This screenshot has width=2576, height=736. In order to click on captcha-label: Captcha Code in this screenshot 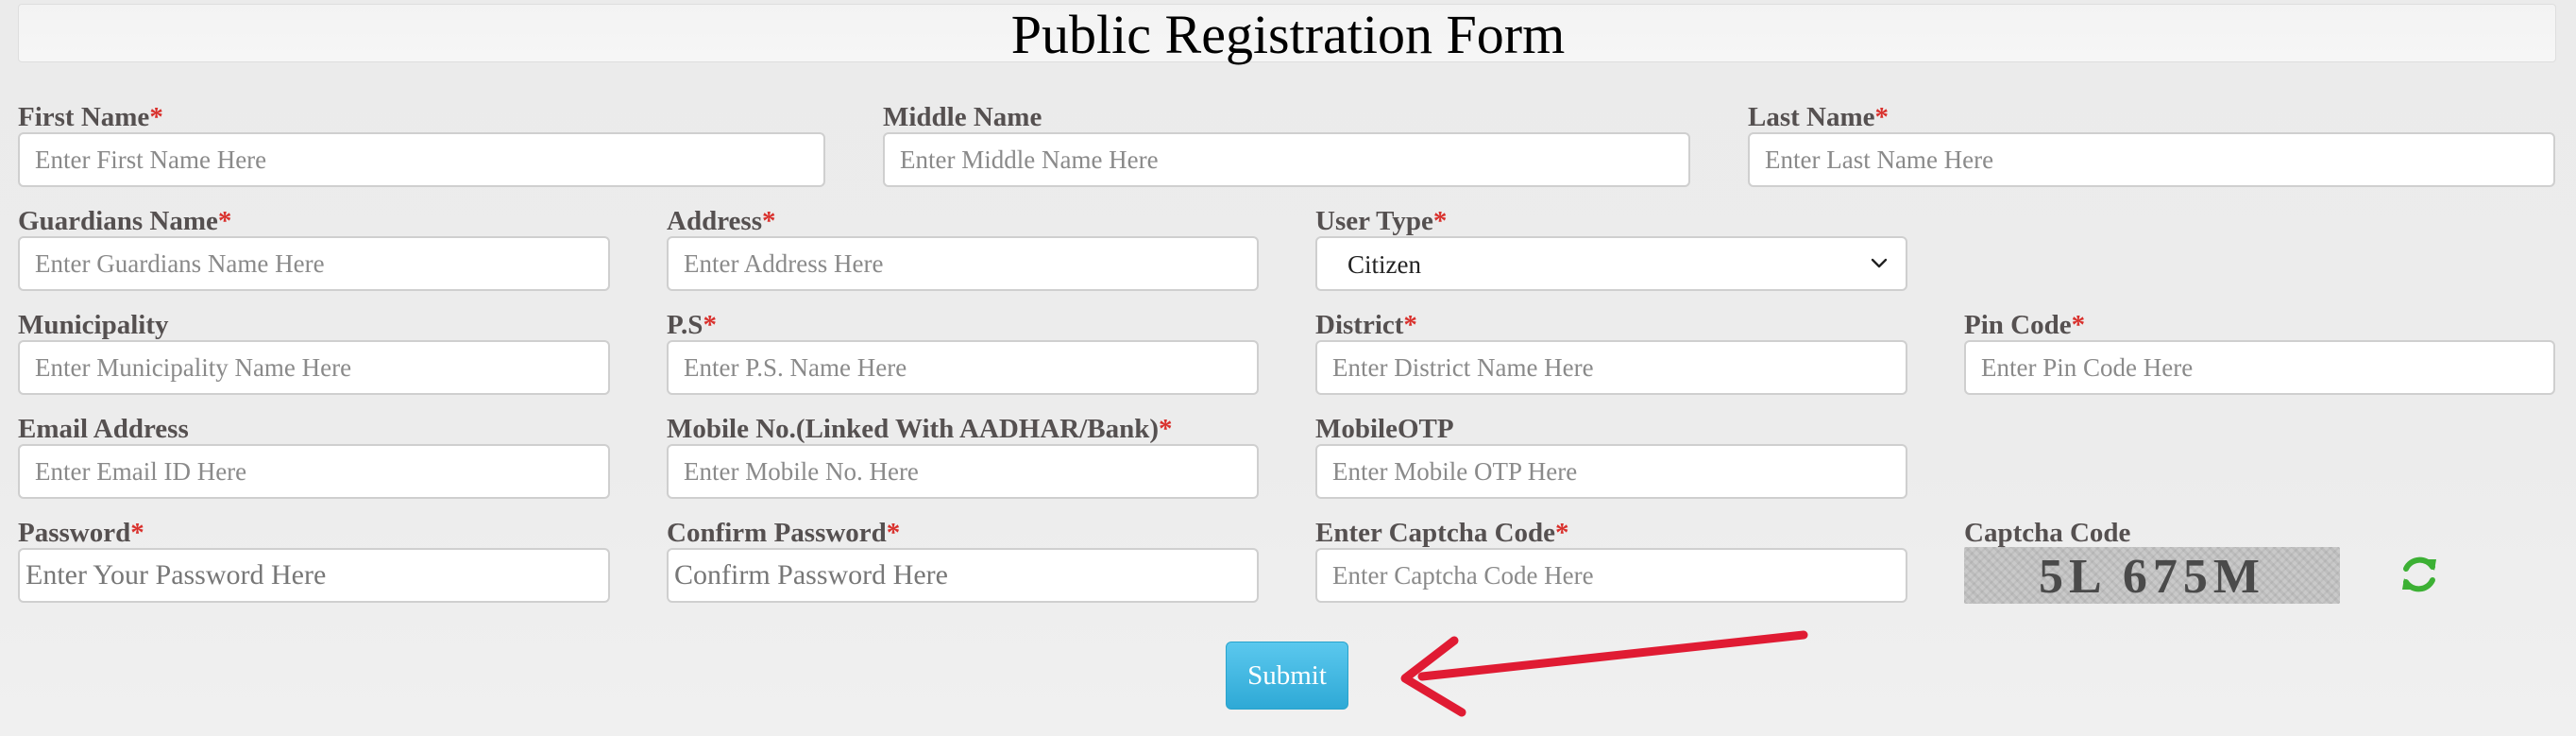, I will do `click(2047, 533)`.